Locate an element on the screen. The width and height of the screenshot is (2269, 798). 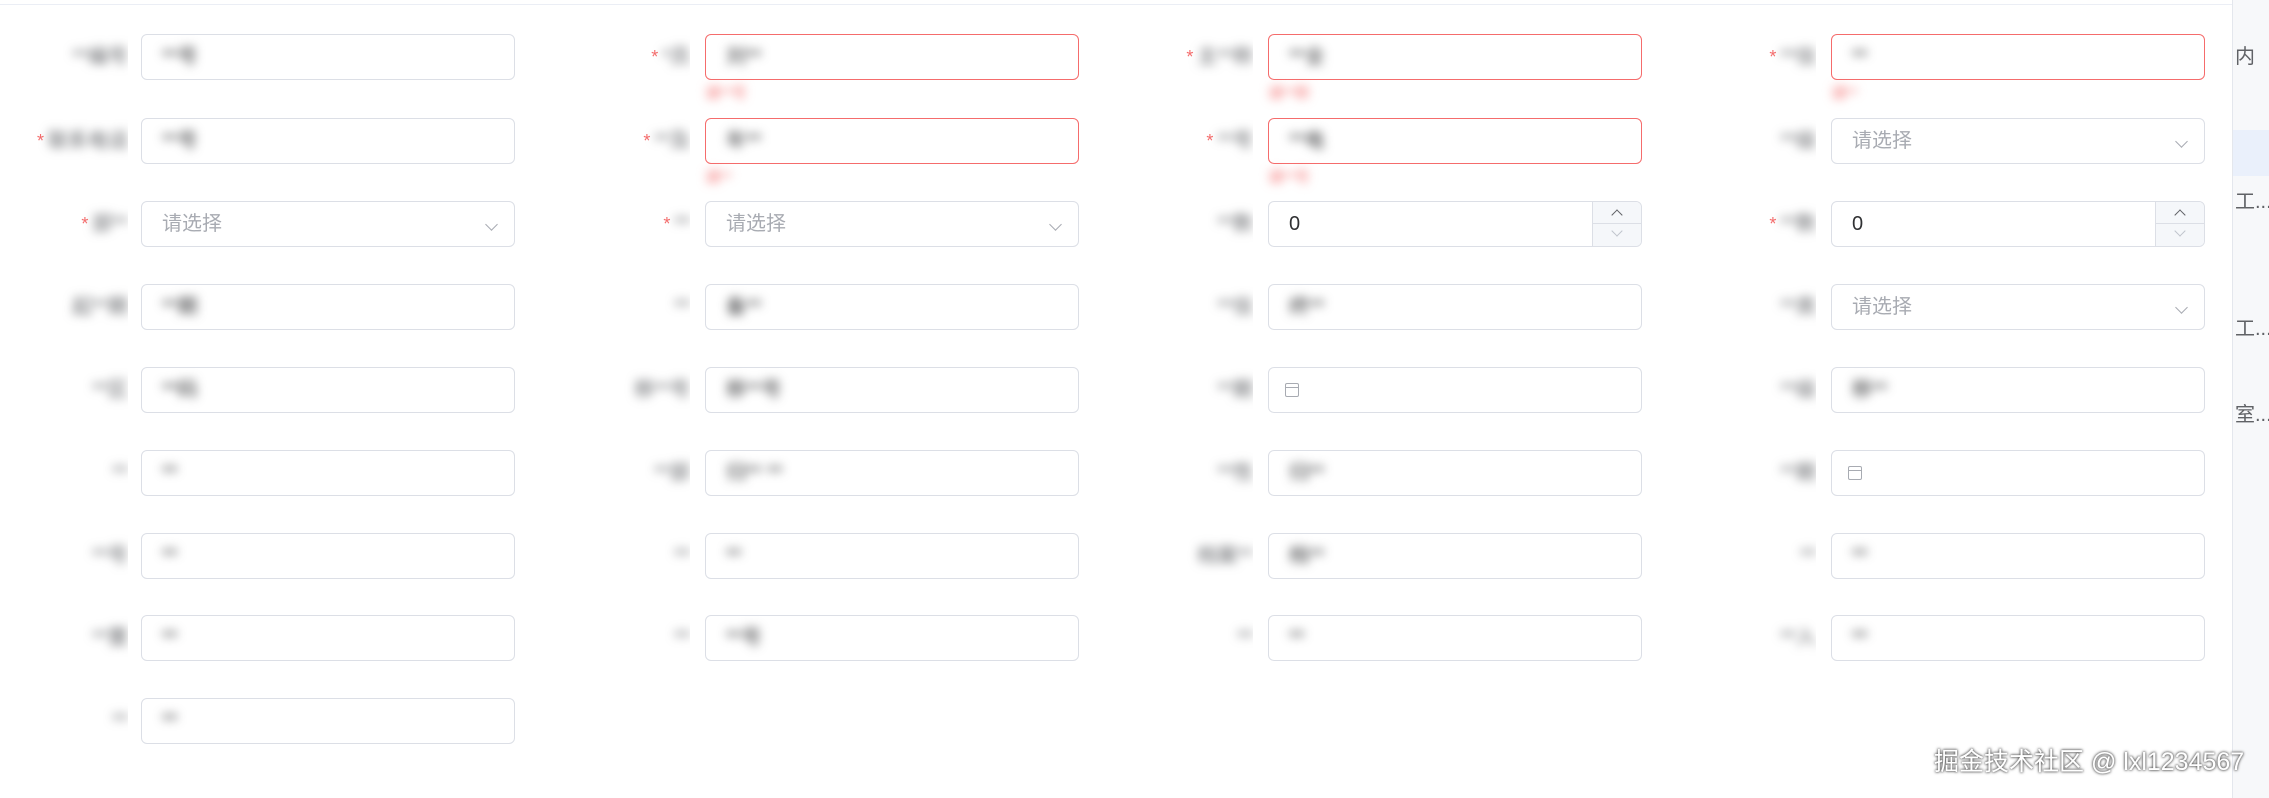
text-input: 终** is located at coordinates (1455, 307).